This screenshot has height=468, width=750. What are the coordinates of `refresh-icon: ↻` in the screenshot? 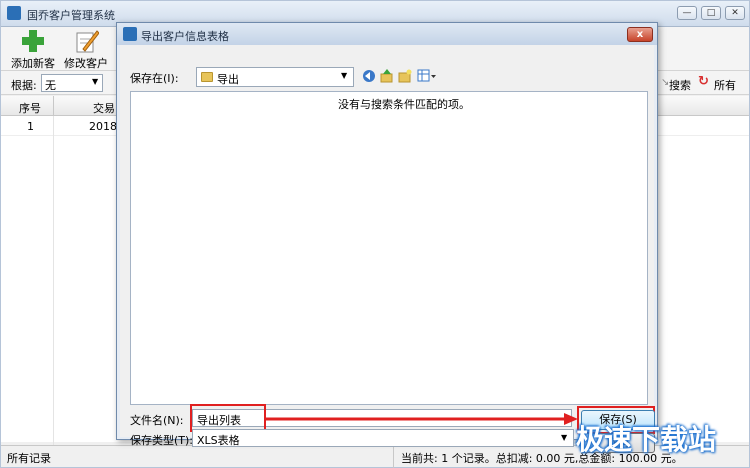 It's located at (703, 81).